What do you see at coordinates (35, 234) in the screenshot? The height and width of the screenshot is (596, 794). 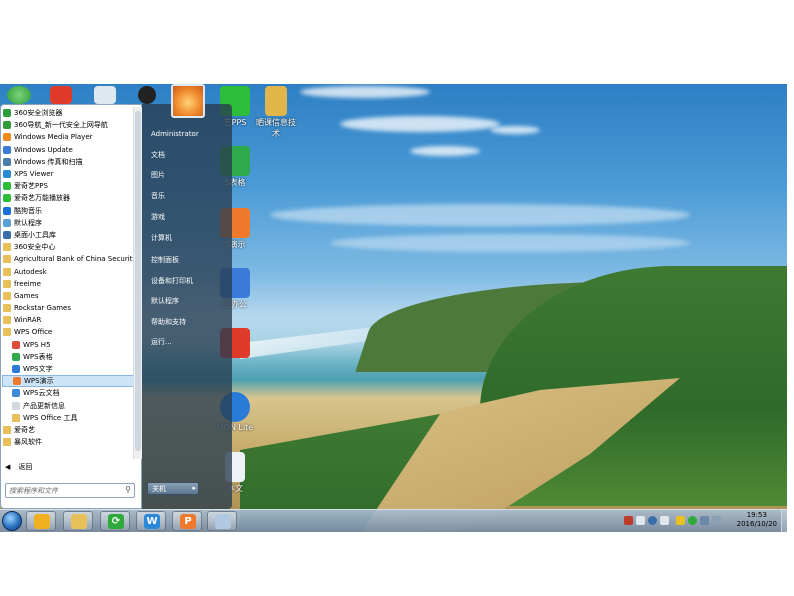 I see `program-label: 桌面小工具库` at bounding box center [35, 234].